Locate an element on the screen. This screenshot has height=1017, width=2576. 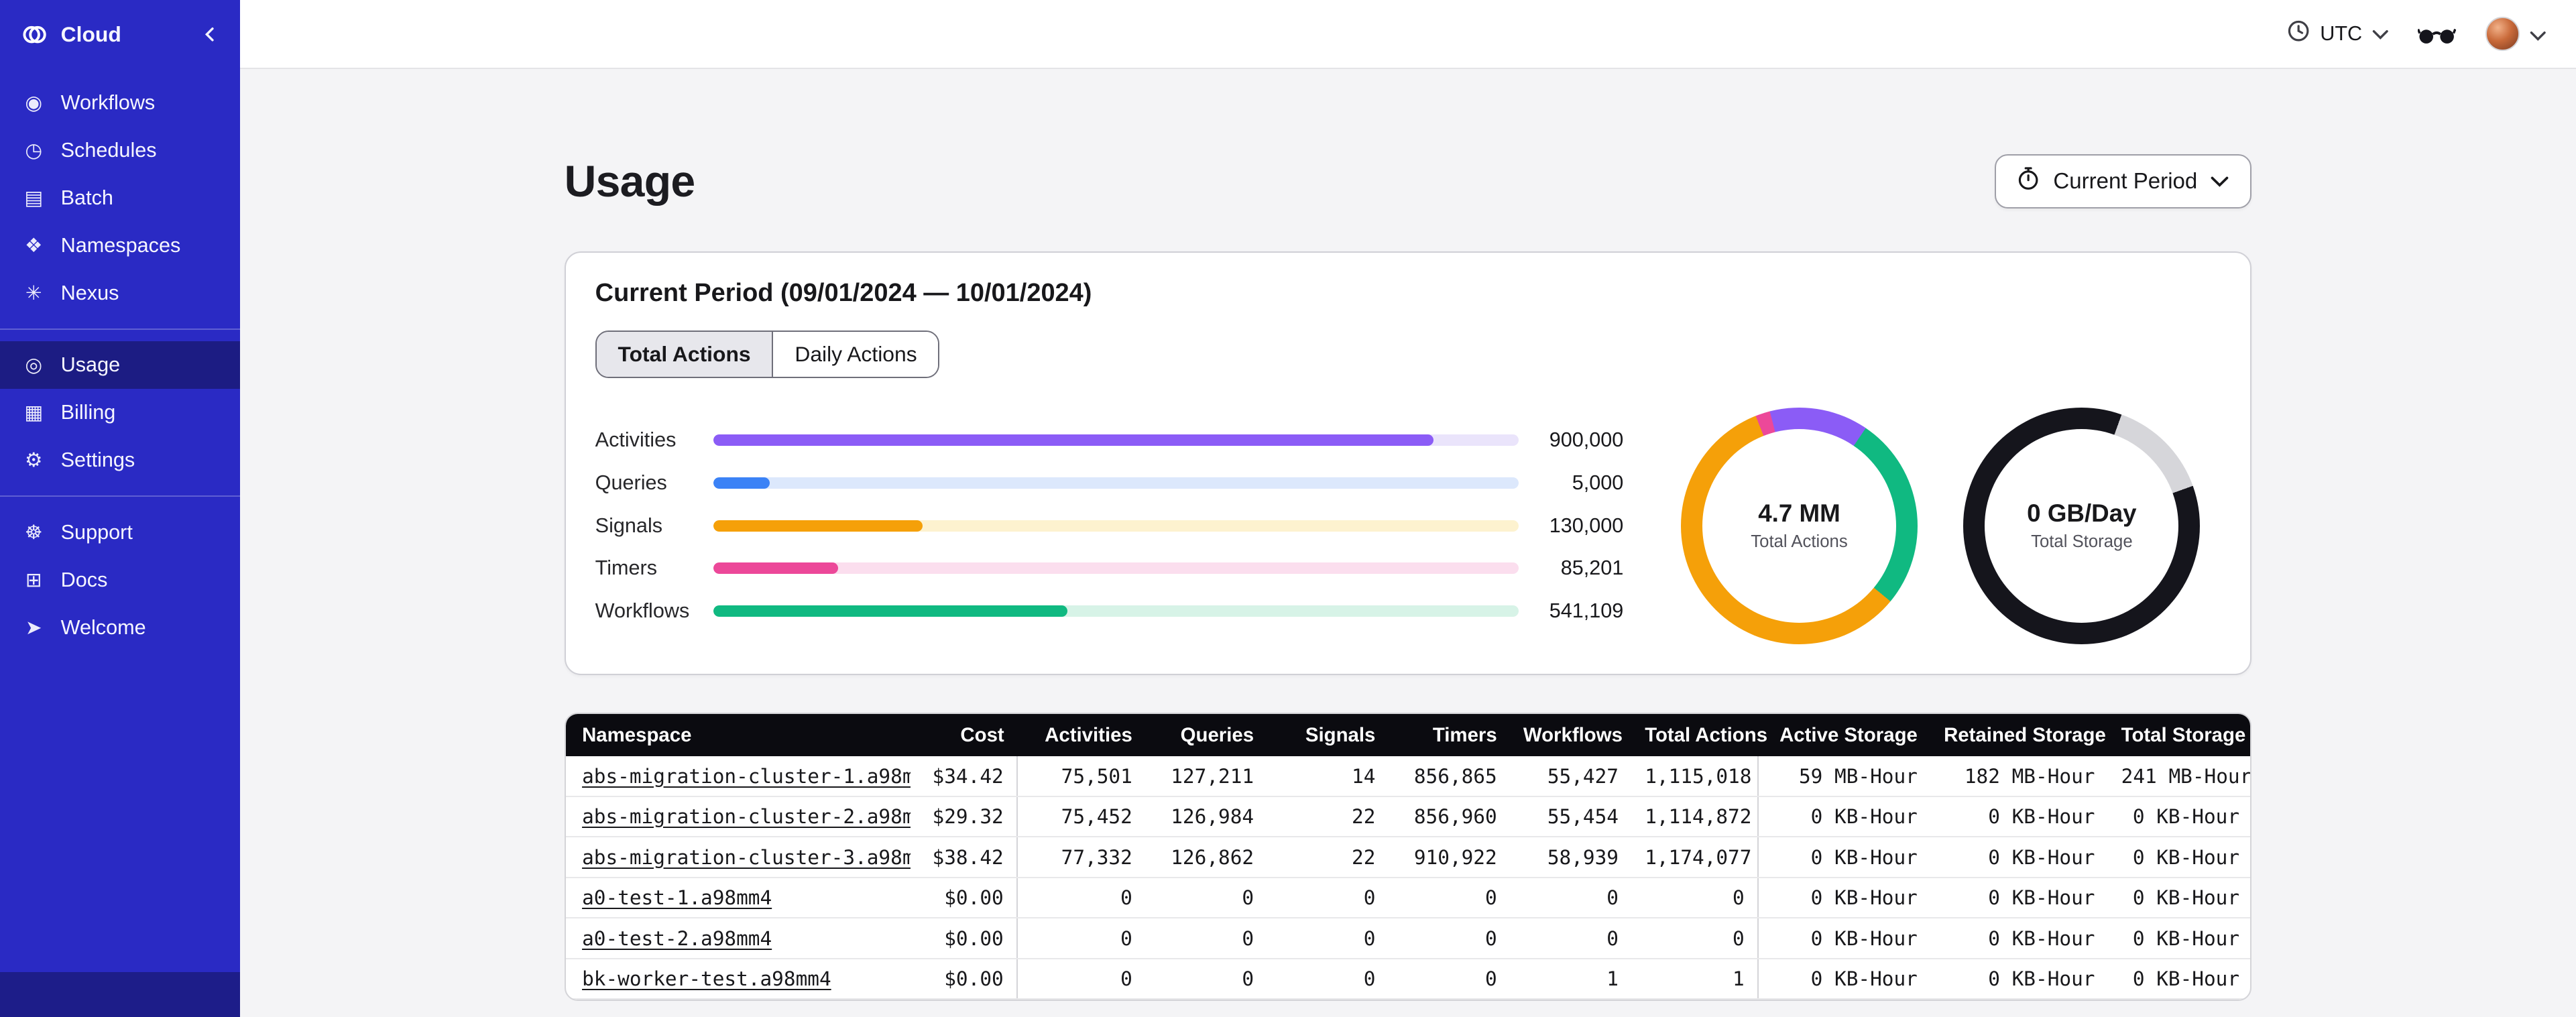
nav-item-label: Usage is located at coordinates (90, 365).